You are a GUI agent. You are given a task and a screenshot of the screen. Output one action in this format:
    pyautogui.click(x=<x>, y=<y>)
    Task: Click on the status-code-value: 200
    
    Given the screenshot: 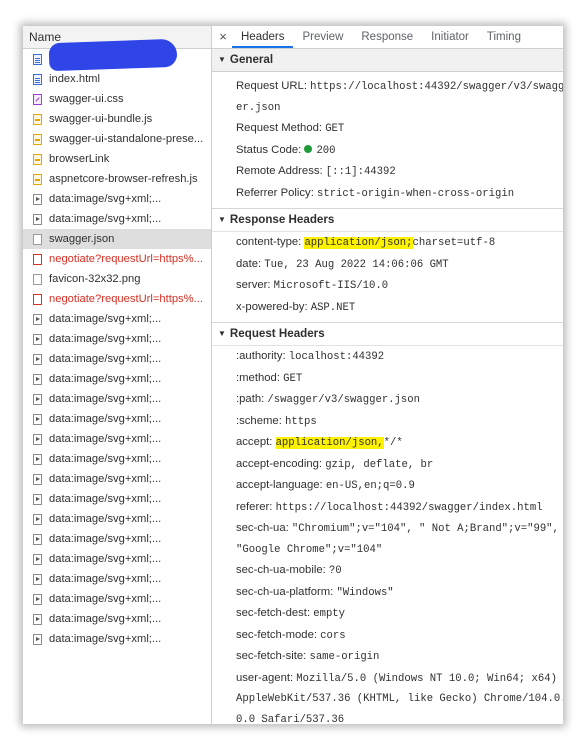 What is the action you would take?
    pyautogui.click(x=326, y=150)
    